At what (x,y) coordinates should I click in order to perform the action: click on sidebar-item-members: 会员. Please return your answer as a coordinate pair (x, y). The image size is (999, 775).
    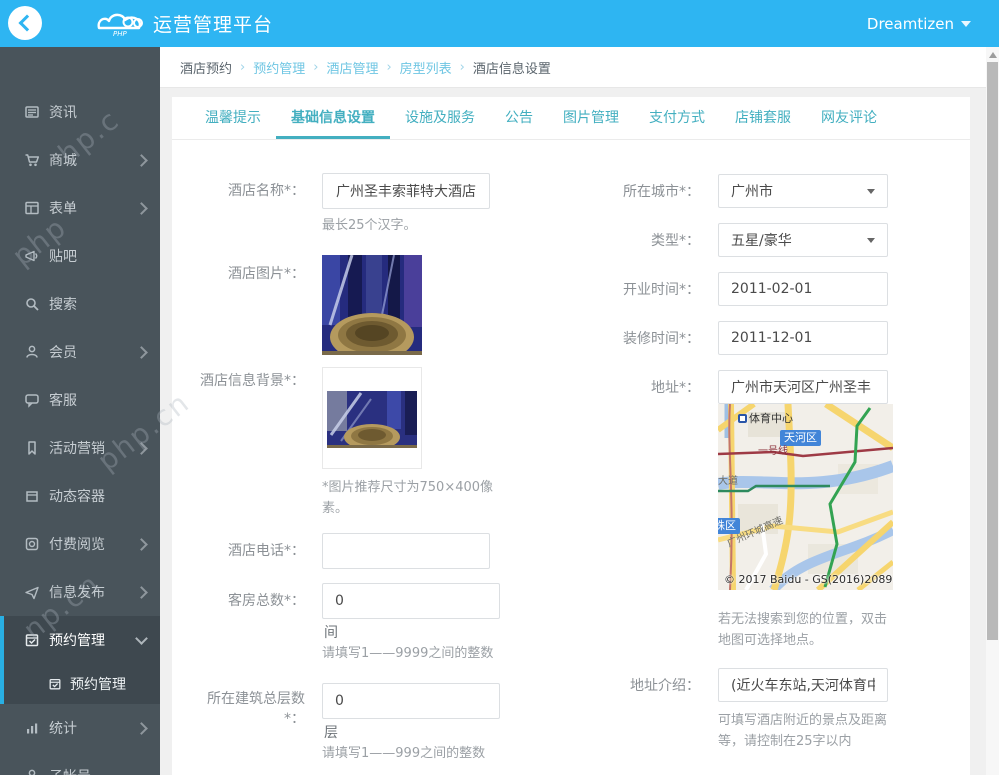
    Looking at the image, I should click on (80, 352).